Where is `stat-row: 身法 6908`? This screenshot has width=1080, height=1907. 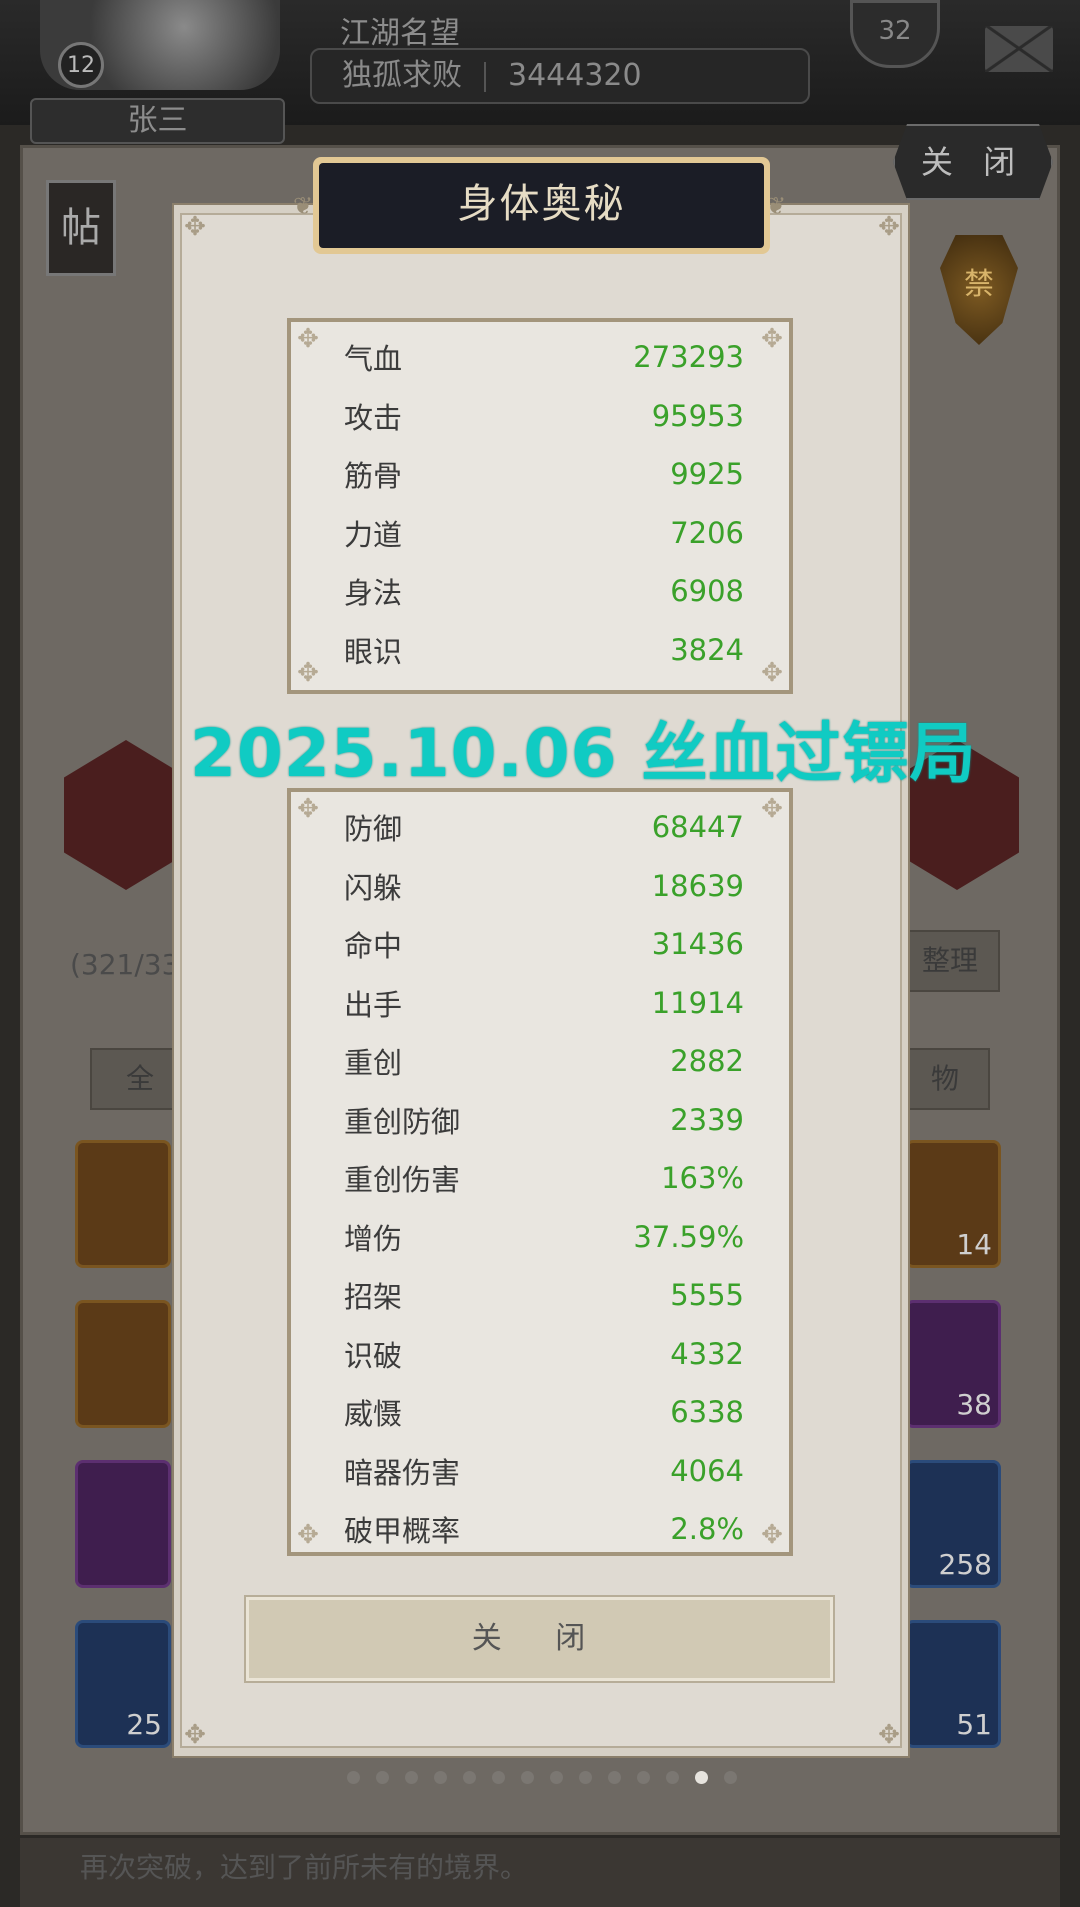 stat-row: 身法 6908 is located at coordinates (544, 591).